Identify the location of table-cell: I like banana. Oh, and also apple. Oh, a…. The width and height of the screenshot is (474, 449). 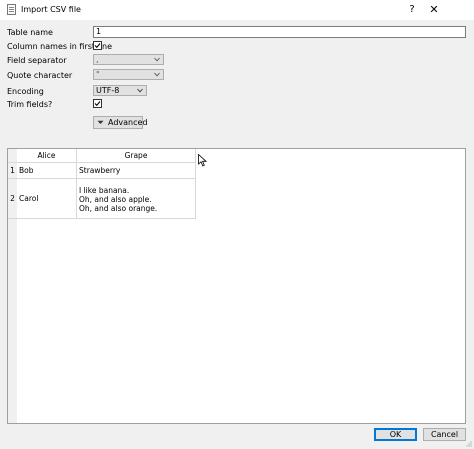
(136, 199).